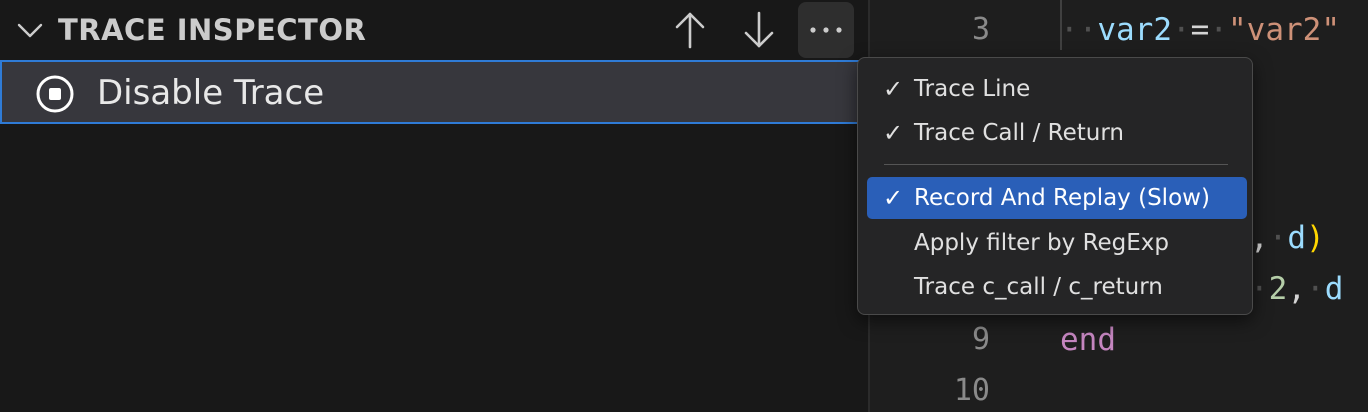 The height and width of the screenshot is (412, 1368). What do you see at coordinates (1297, 289) in the screenshot?
I see `code-line-8: ·2,·d` at bounding box center [1297, 289].